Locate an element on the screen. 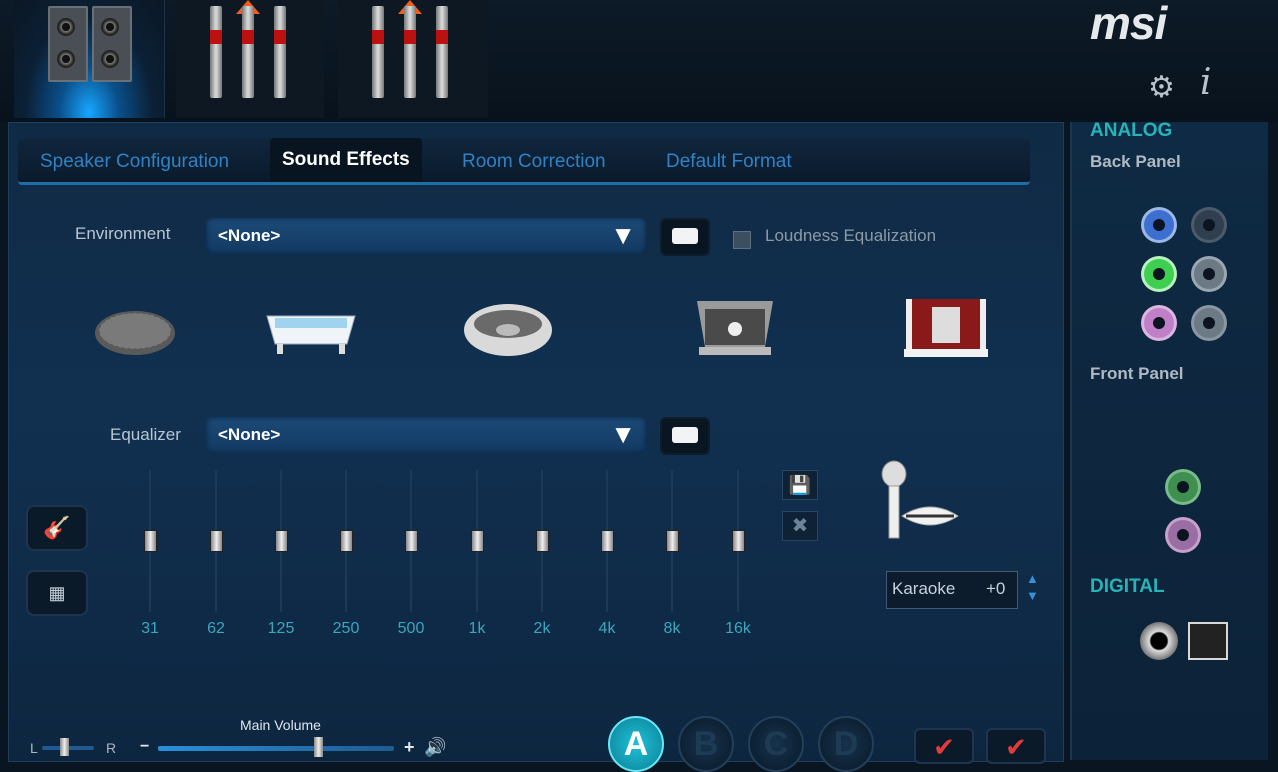  eq-band-slider: 8k is located at coordinates (672, 560).